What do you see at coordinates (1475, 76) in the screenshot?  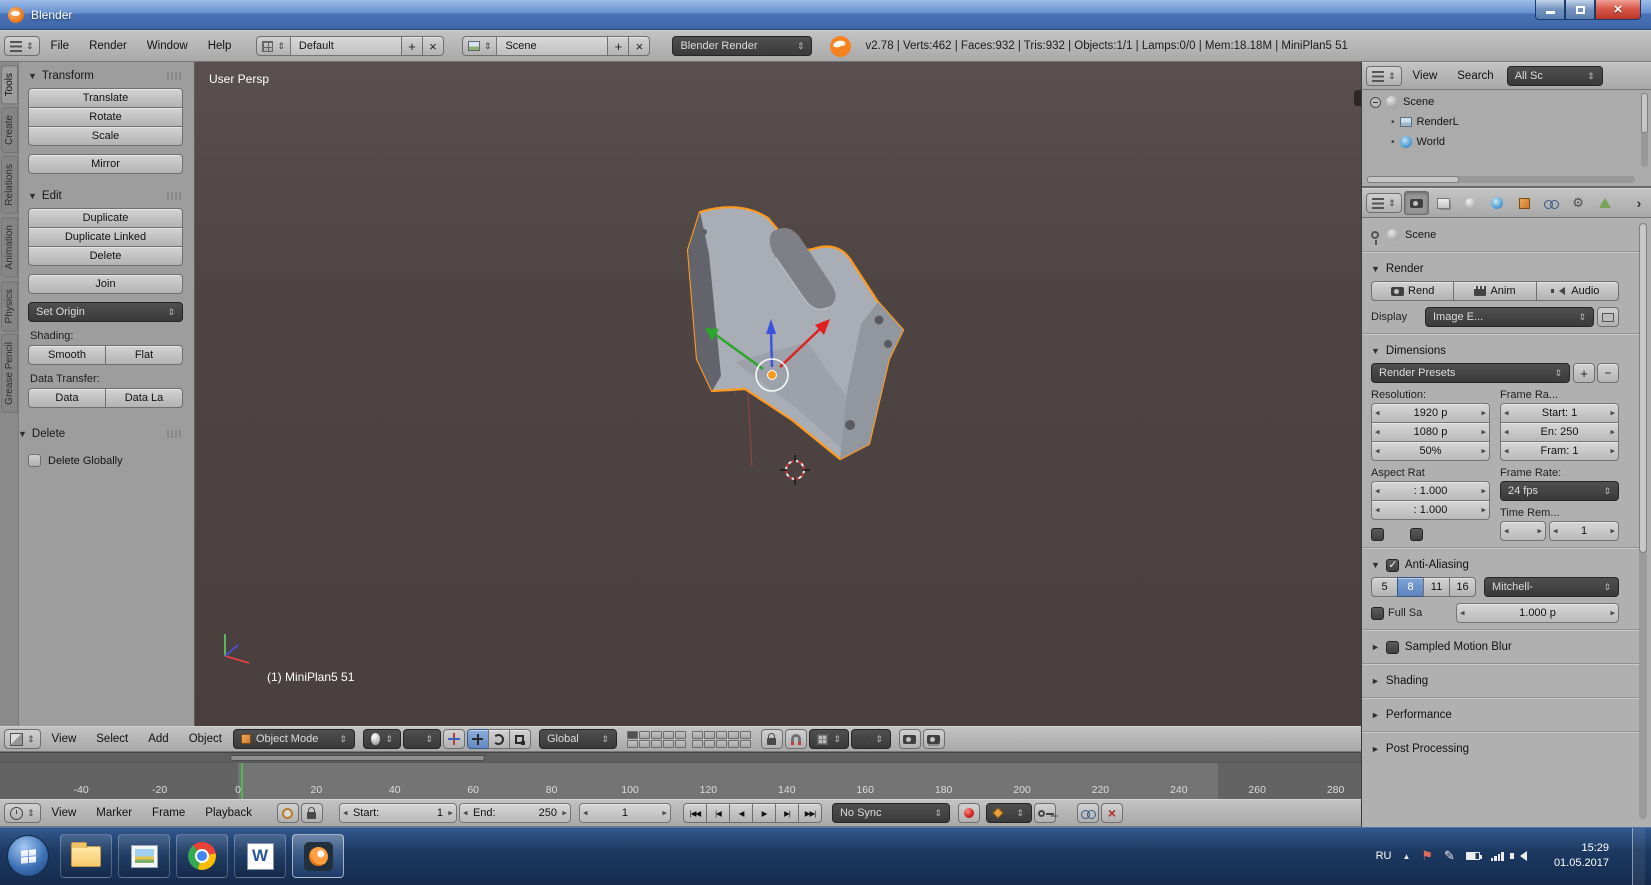 I see `menu-search: Search` at bounding box center [1475, 76].